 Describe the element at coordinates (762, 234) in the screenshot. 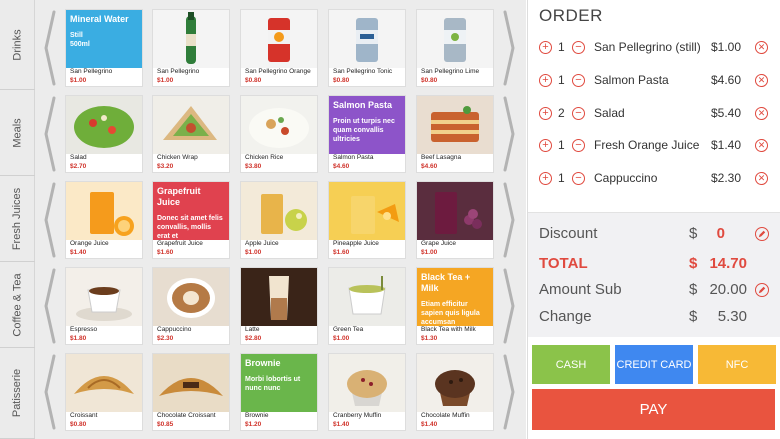

I see `edit-discount-icon` at that location.